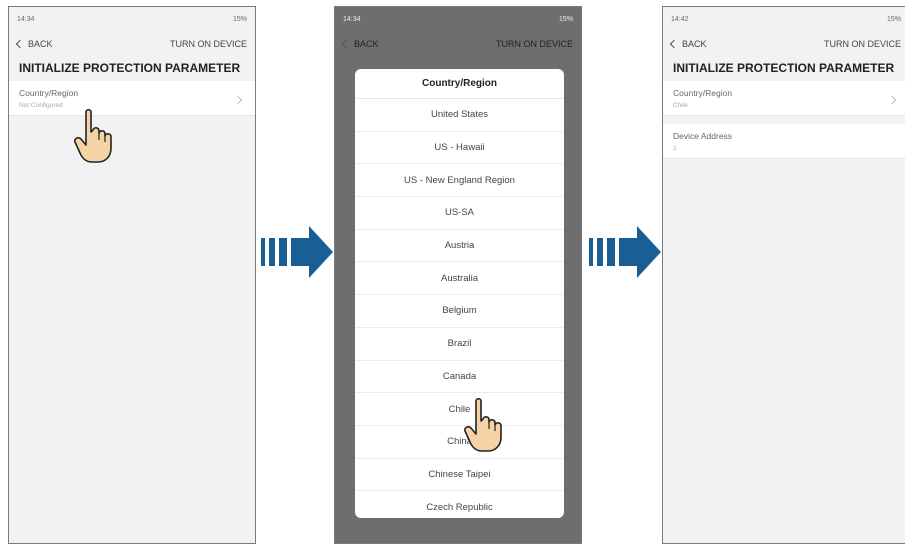  Describe the element at coordinates (784, 141) in the screenshot. I see `device-address-row: Device Address 1` at that location.